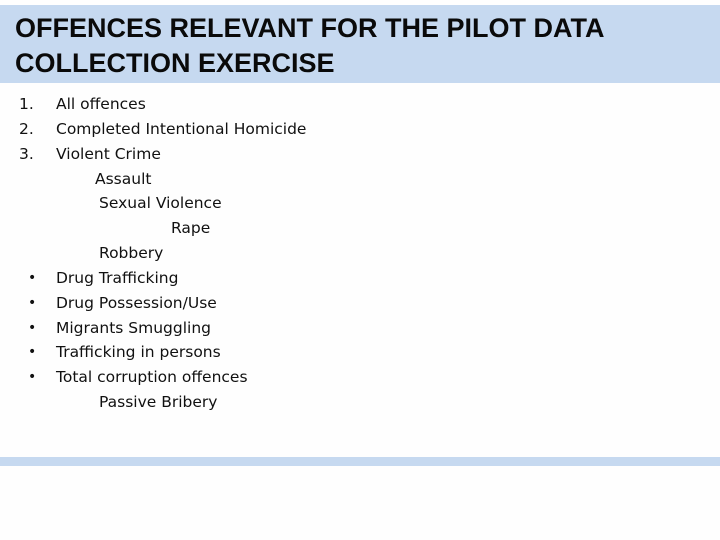 This screenshot has width=720, height=540. What do you see at coordinates (26, 104) in the screenshot?
I see `list-number: 1.` at bounding box center [26, 104].